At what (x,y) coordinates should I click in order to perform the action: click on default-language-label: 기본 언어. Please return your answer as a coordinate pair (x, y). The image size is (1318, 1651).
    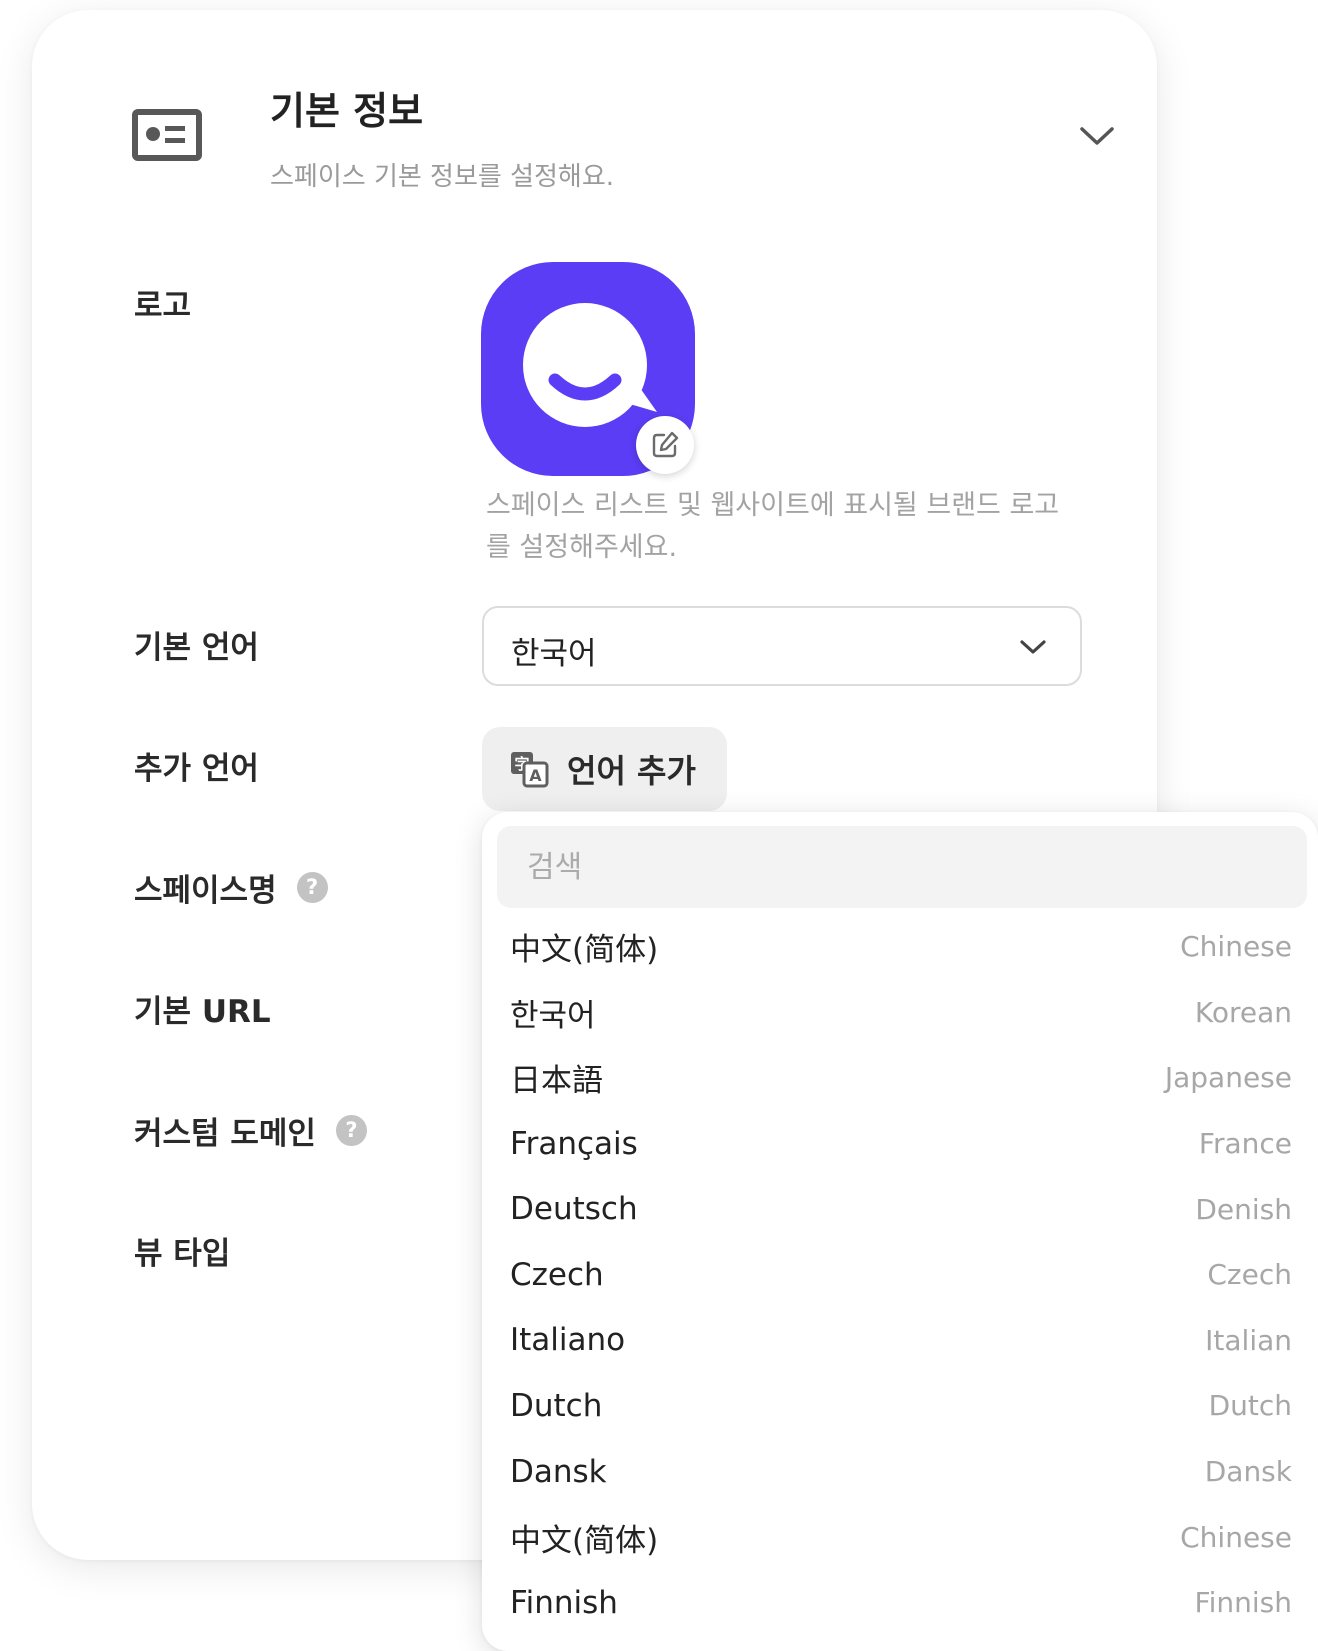
    Looking at the image, I should click on (196, 644).